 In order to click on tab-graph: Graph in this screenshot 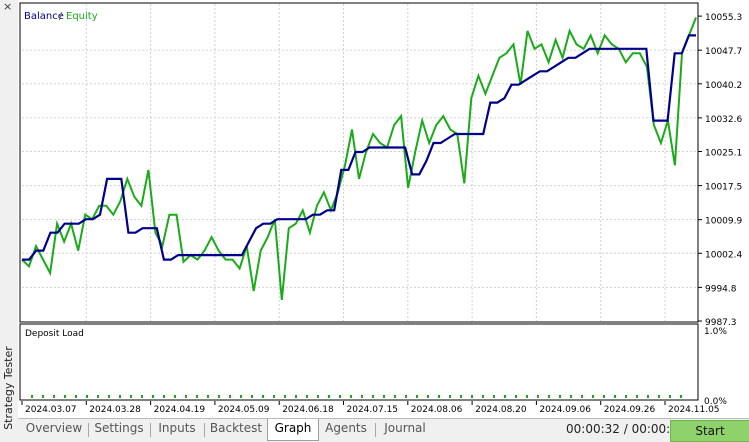, I will do `click(293, 430)`.